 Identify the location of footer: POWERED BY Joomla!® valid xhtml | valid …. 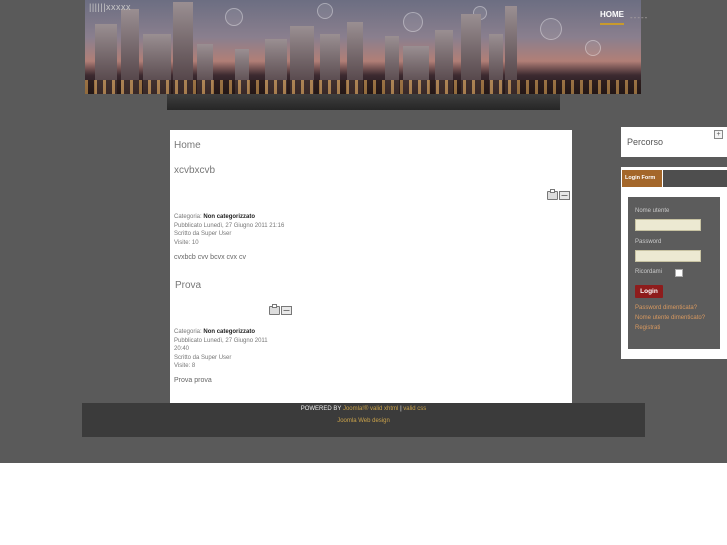
(363, 420).